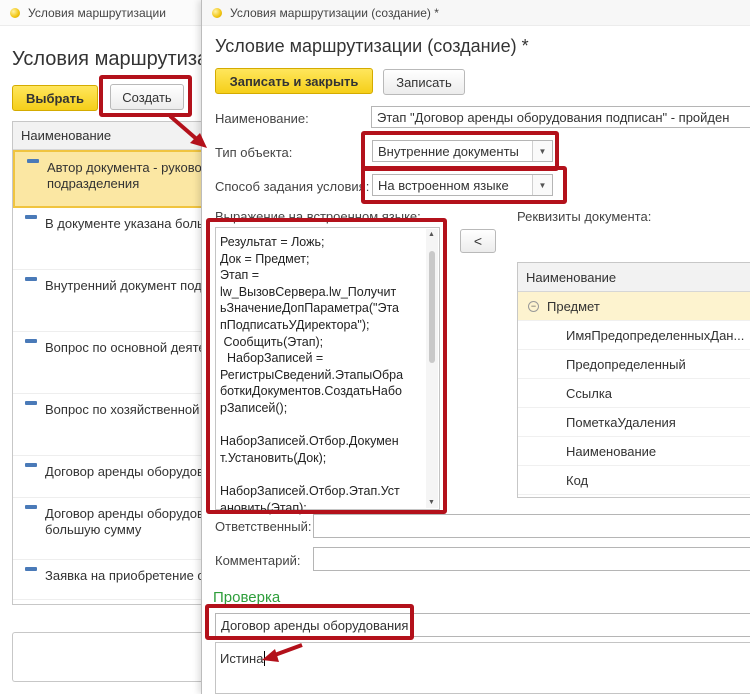 This screenshot has width=750, height=694. I want to click on select-button: Выбрать, so click(55, 98).